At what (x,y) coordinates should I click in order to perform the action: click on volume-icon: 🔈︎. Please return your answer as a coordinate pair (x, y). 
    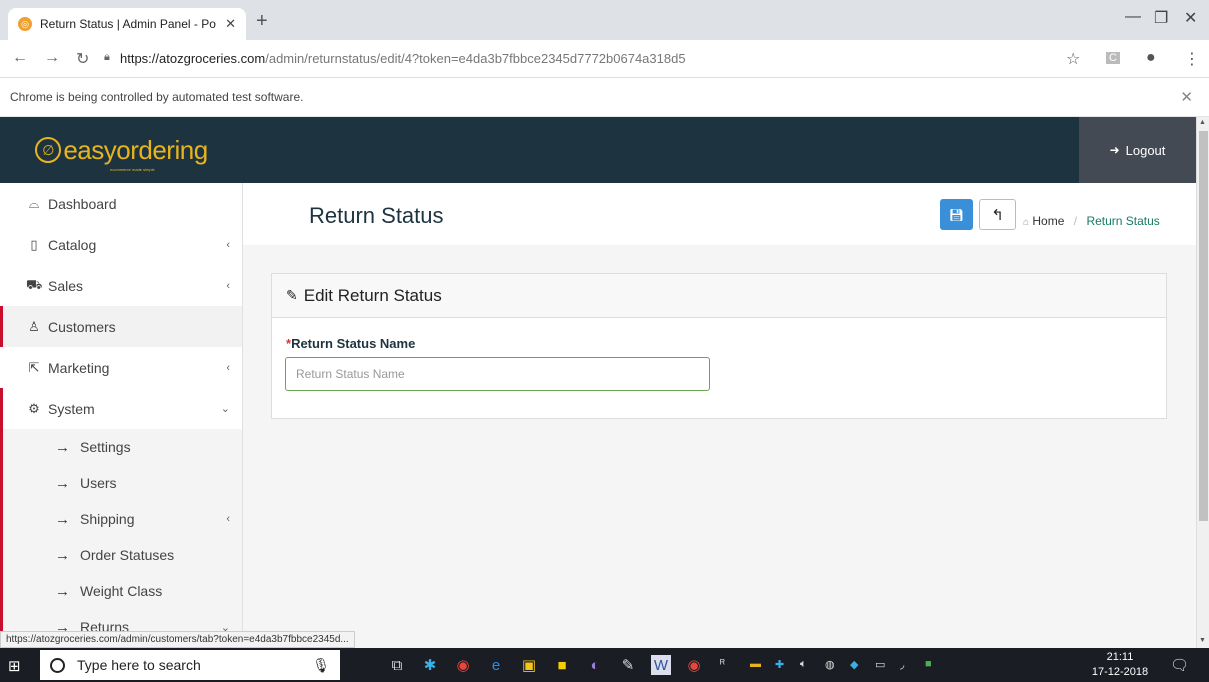
    Looking at the image, I should click on (803, 664).